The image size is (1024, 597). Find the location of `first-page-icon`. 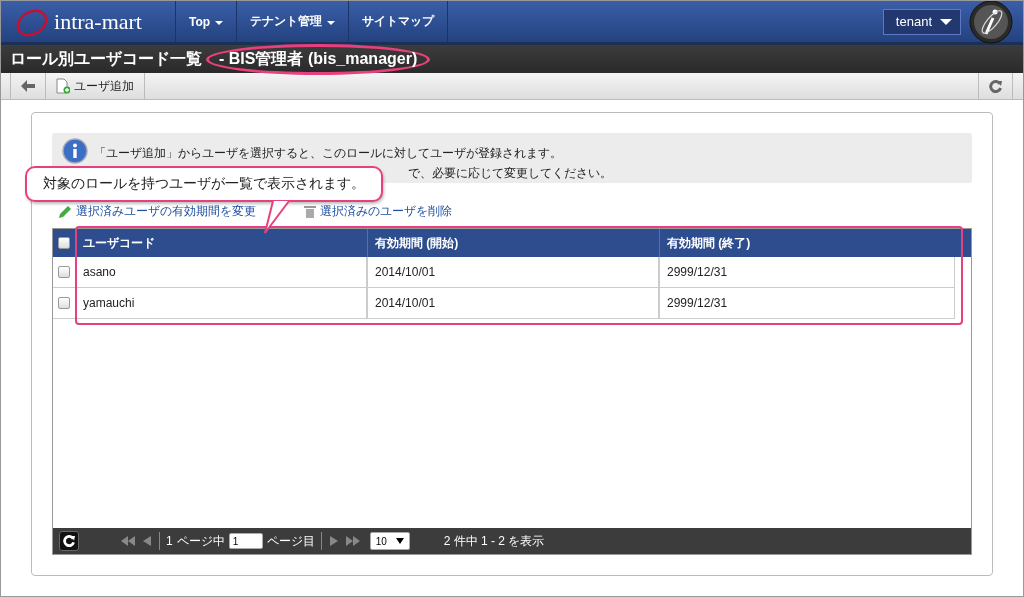

first-page-icon is located at coordinates (128, 541).